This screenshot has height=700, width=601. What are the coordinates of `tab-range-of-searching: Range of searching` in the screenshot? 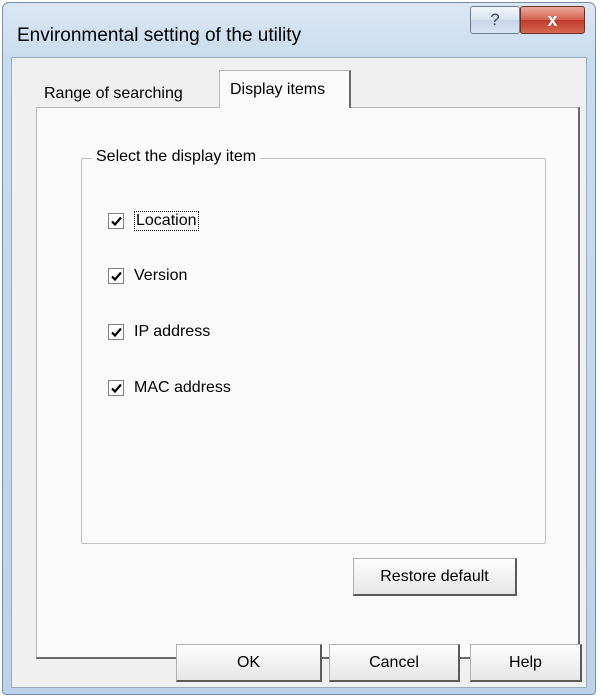 It's located at (131, 94).